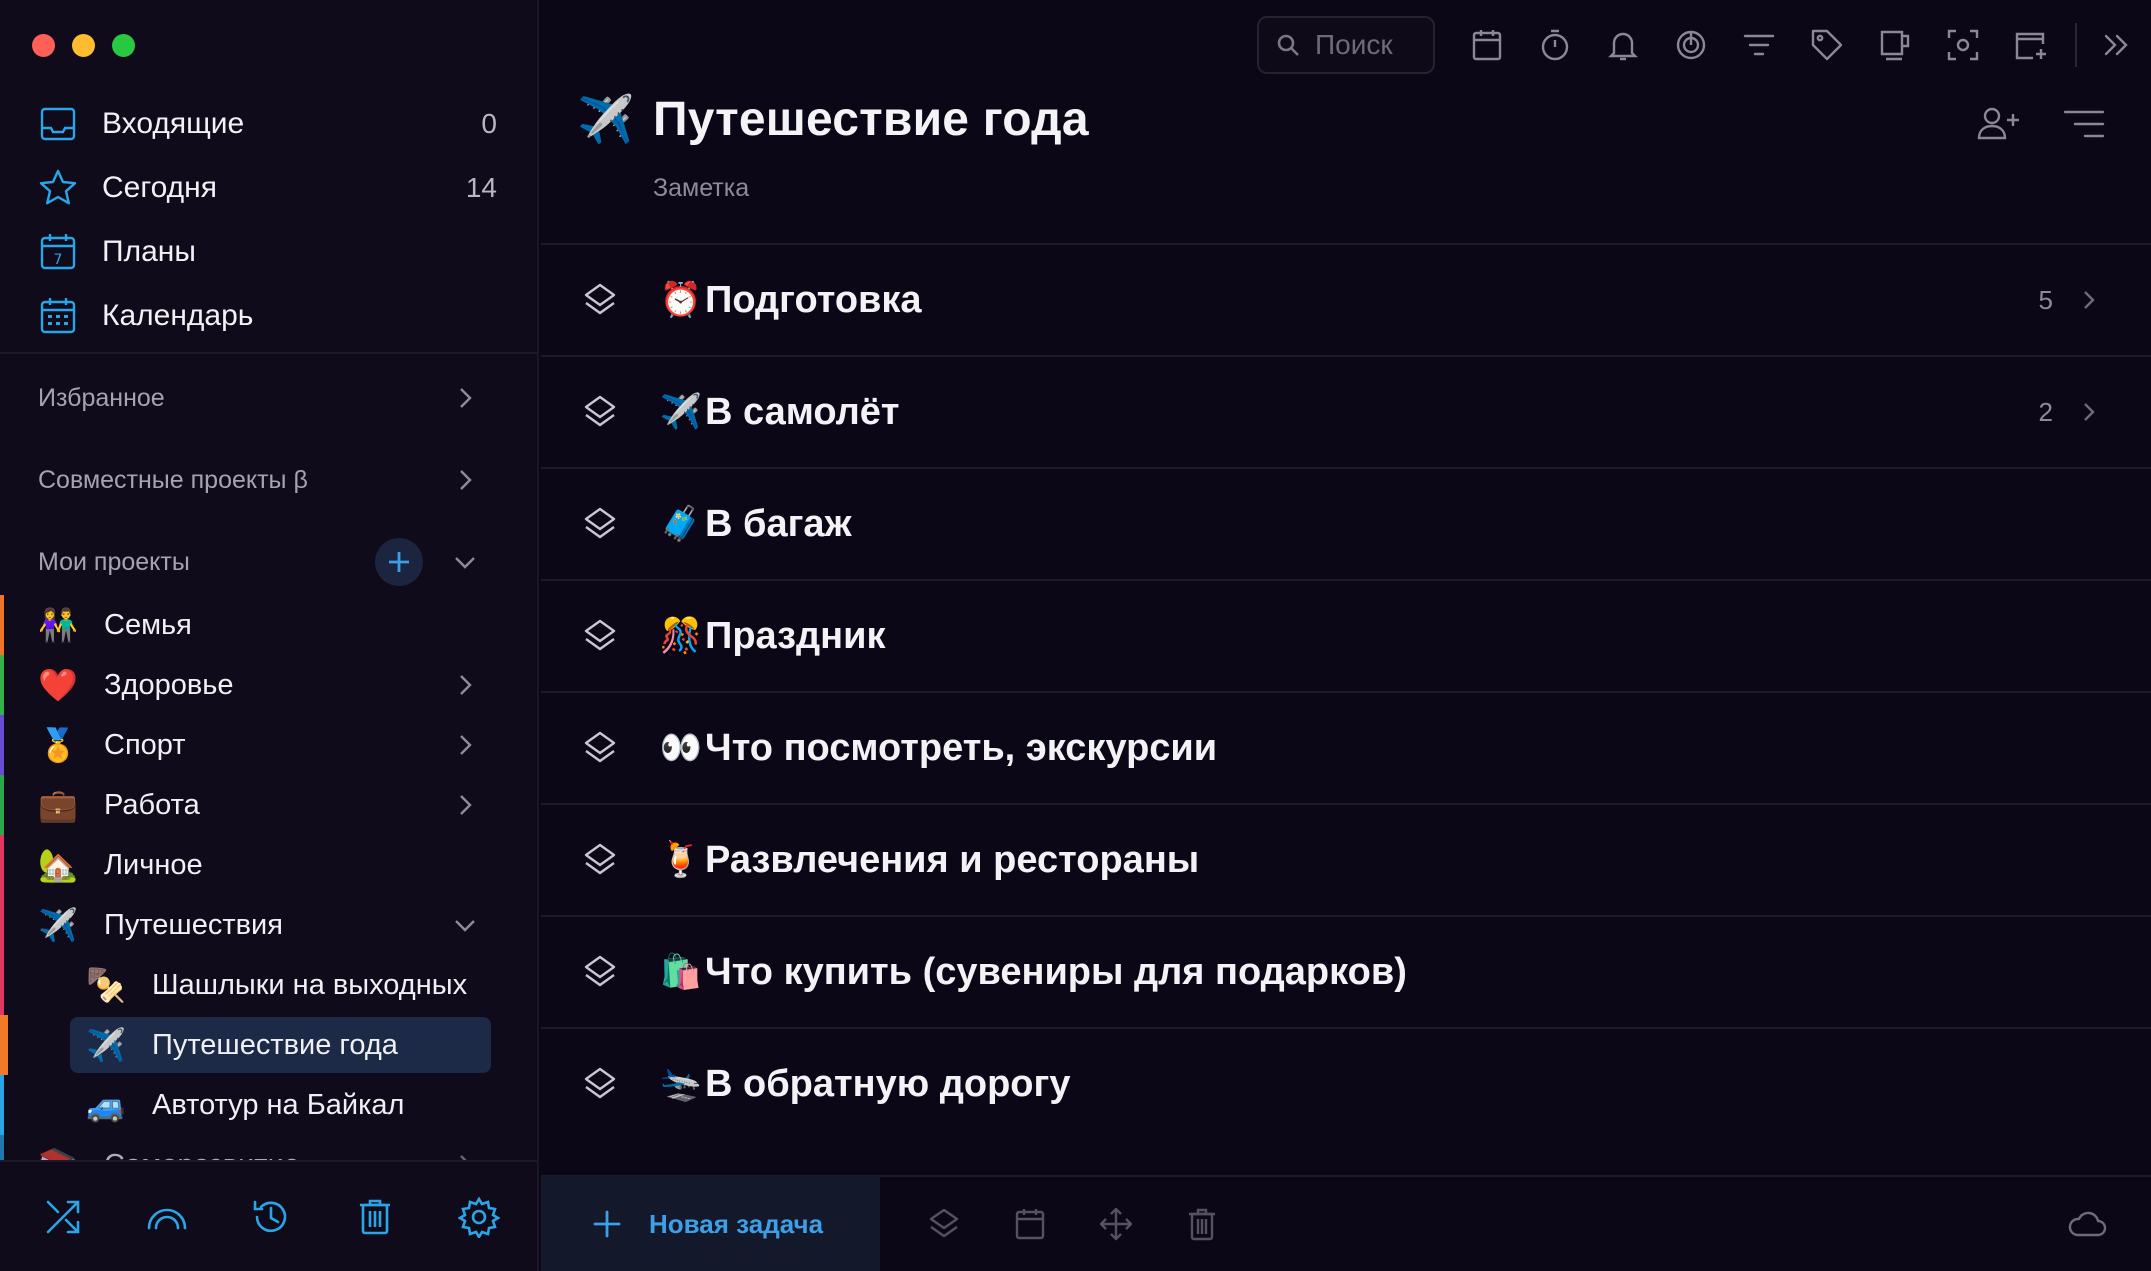 The image size is (2151, 1271). What do you see at coordinates (268, 685) in the screenshot?
I see `project-health: ❤️ Здоровье` at bounding box center [268, 685].